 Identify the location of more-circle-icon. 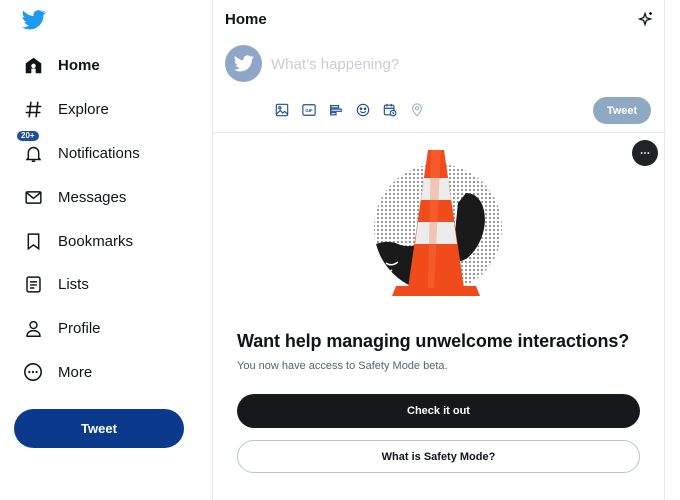
(33, 372).